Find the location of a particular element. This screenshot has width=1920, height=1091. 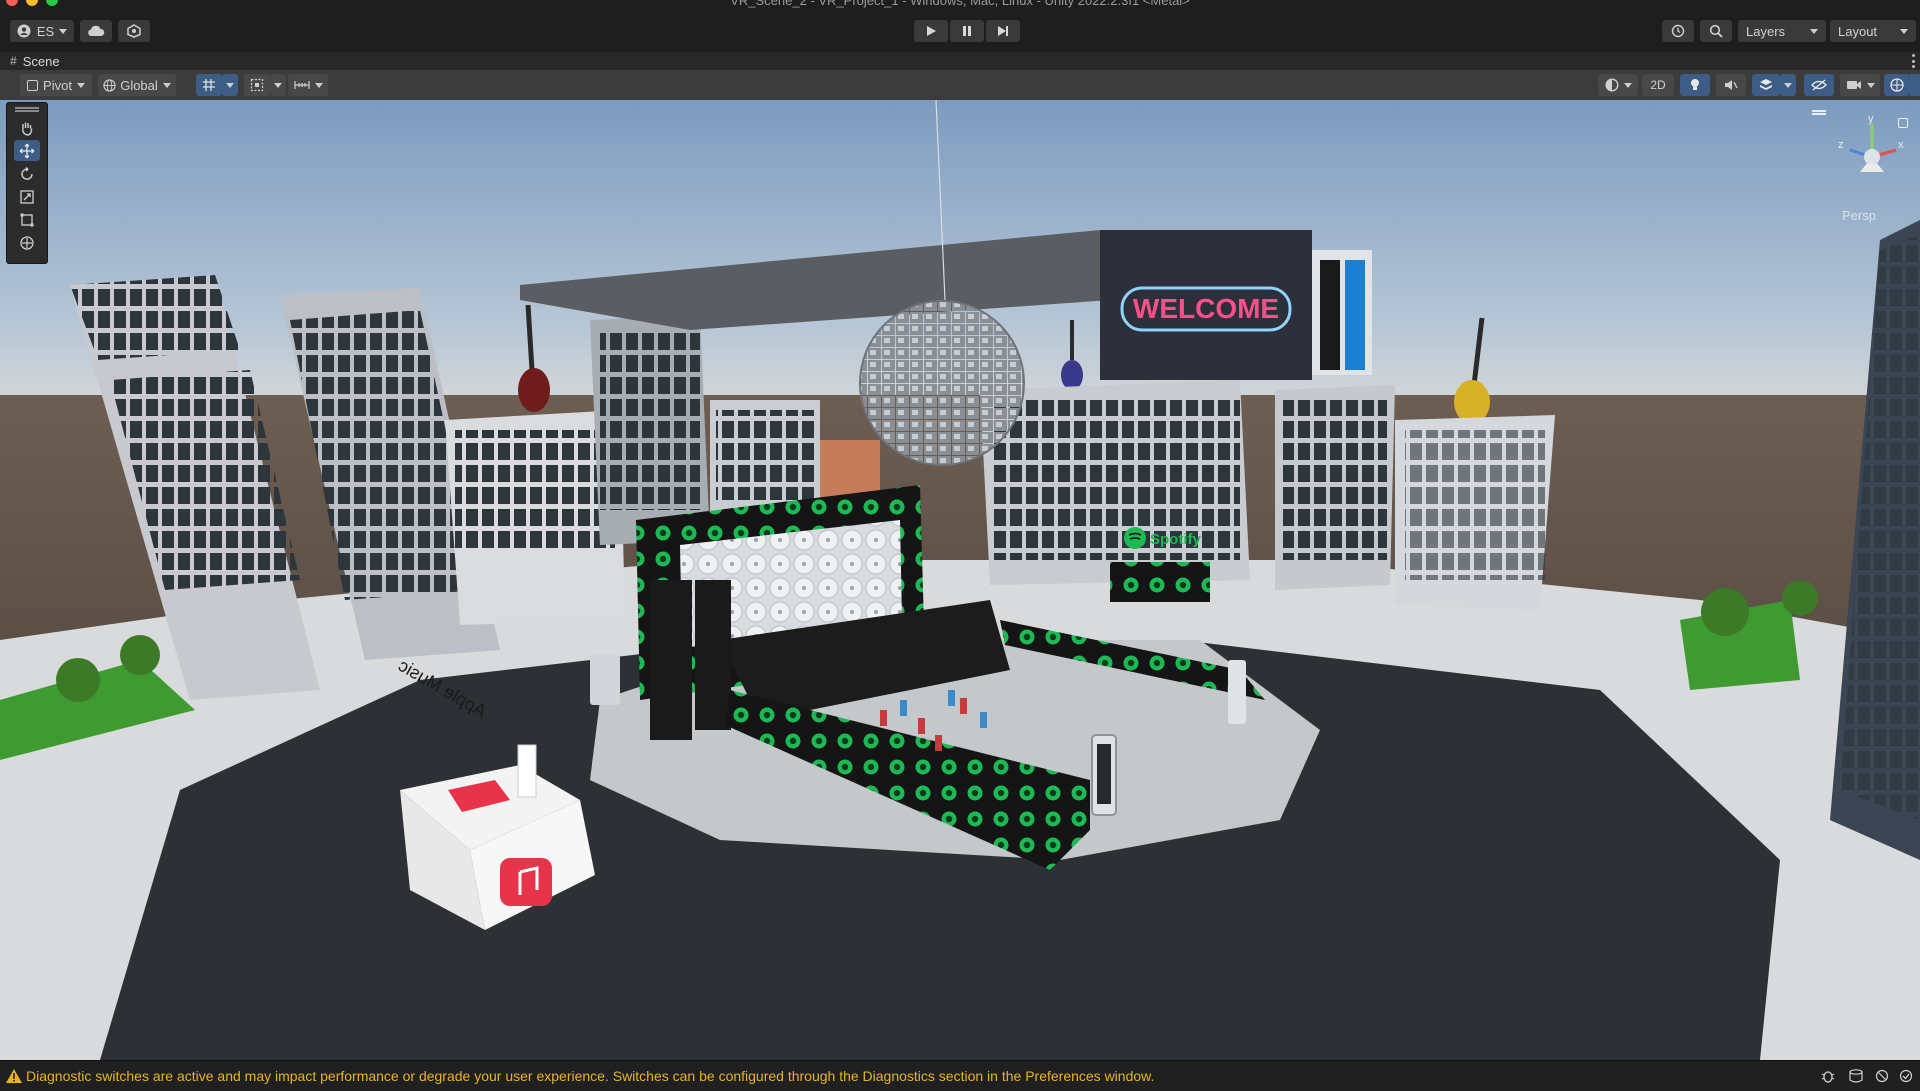

light-bulb-icon is located at coordinates (1695, 84).